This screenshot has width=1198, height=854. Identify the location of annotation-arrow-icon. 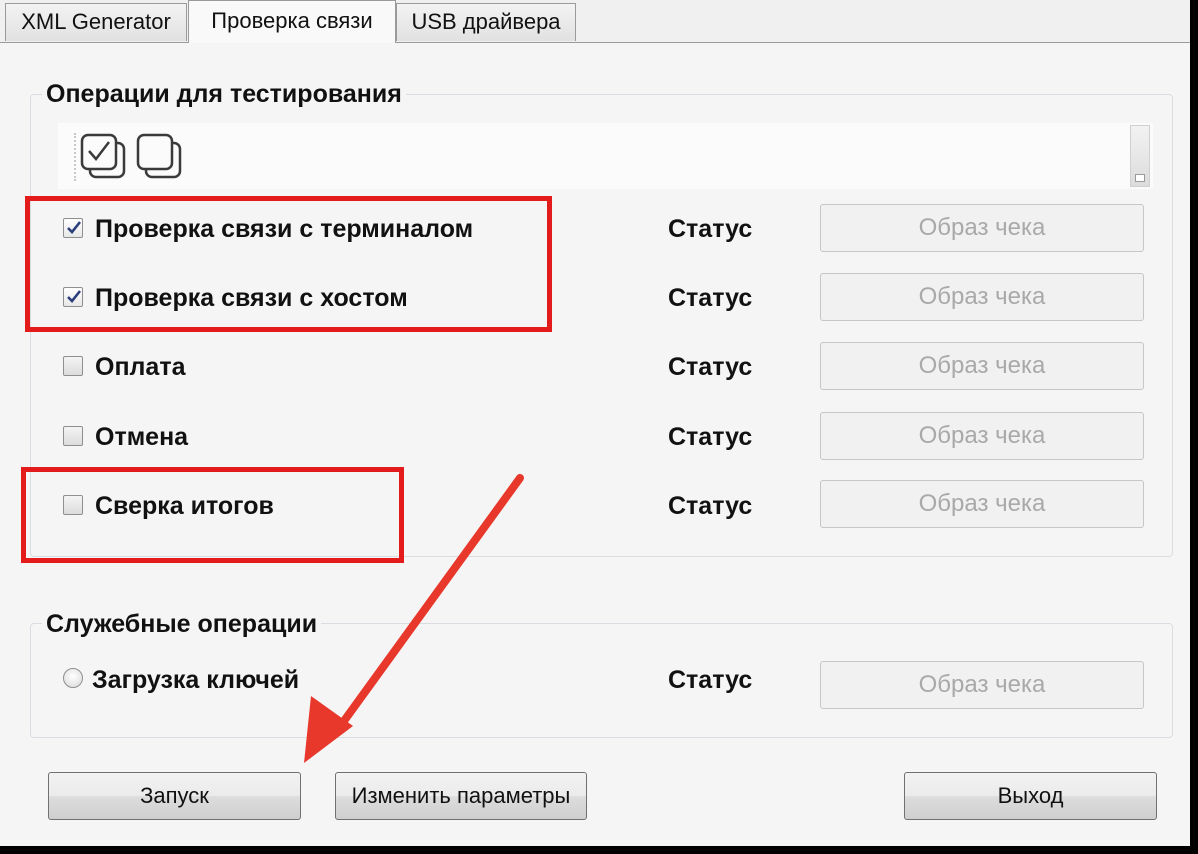
(414, 618).